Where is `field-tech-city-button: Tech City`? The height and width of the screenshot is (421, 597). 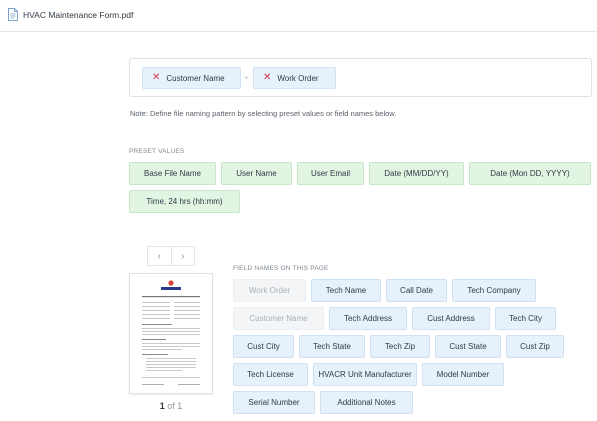
field-tech-city-button: Tech City is located at coordinates (525, 318).